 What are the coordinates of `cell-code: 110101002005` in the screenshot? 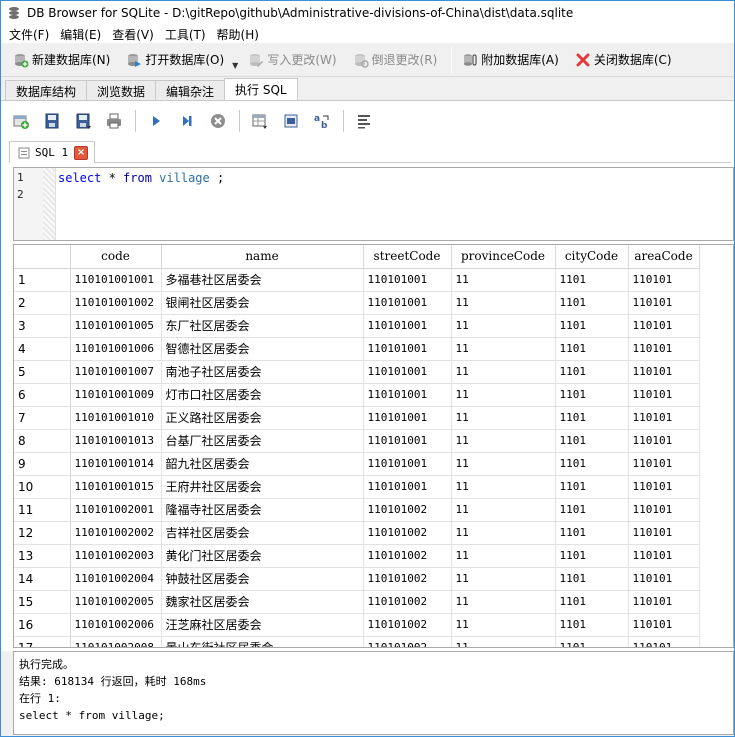 It's located at (116, 602).